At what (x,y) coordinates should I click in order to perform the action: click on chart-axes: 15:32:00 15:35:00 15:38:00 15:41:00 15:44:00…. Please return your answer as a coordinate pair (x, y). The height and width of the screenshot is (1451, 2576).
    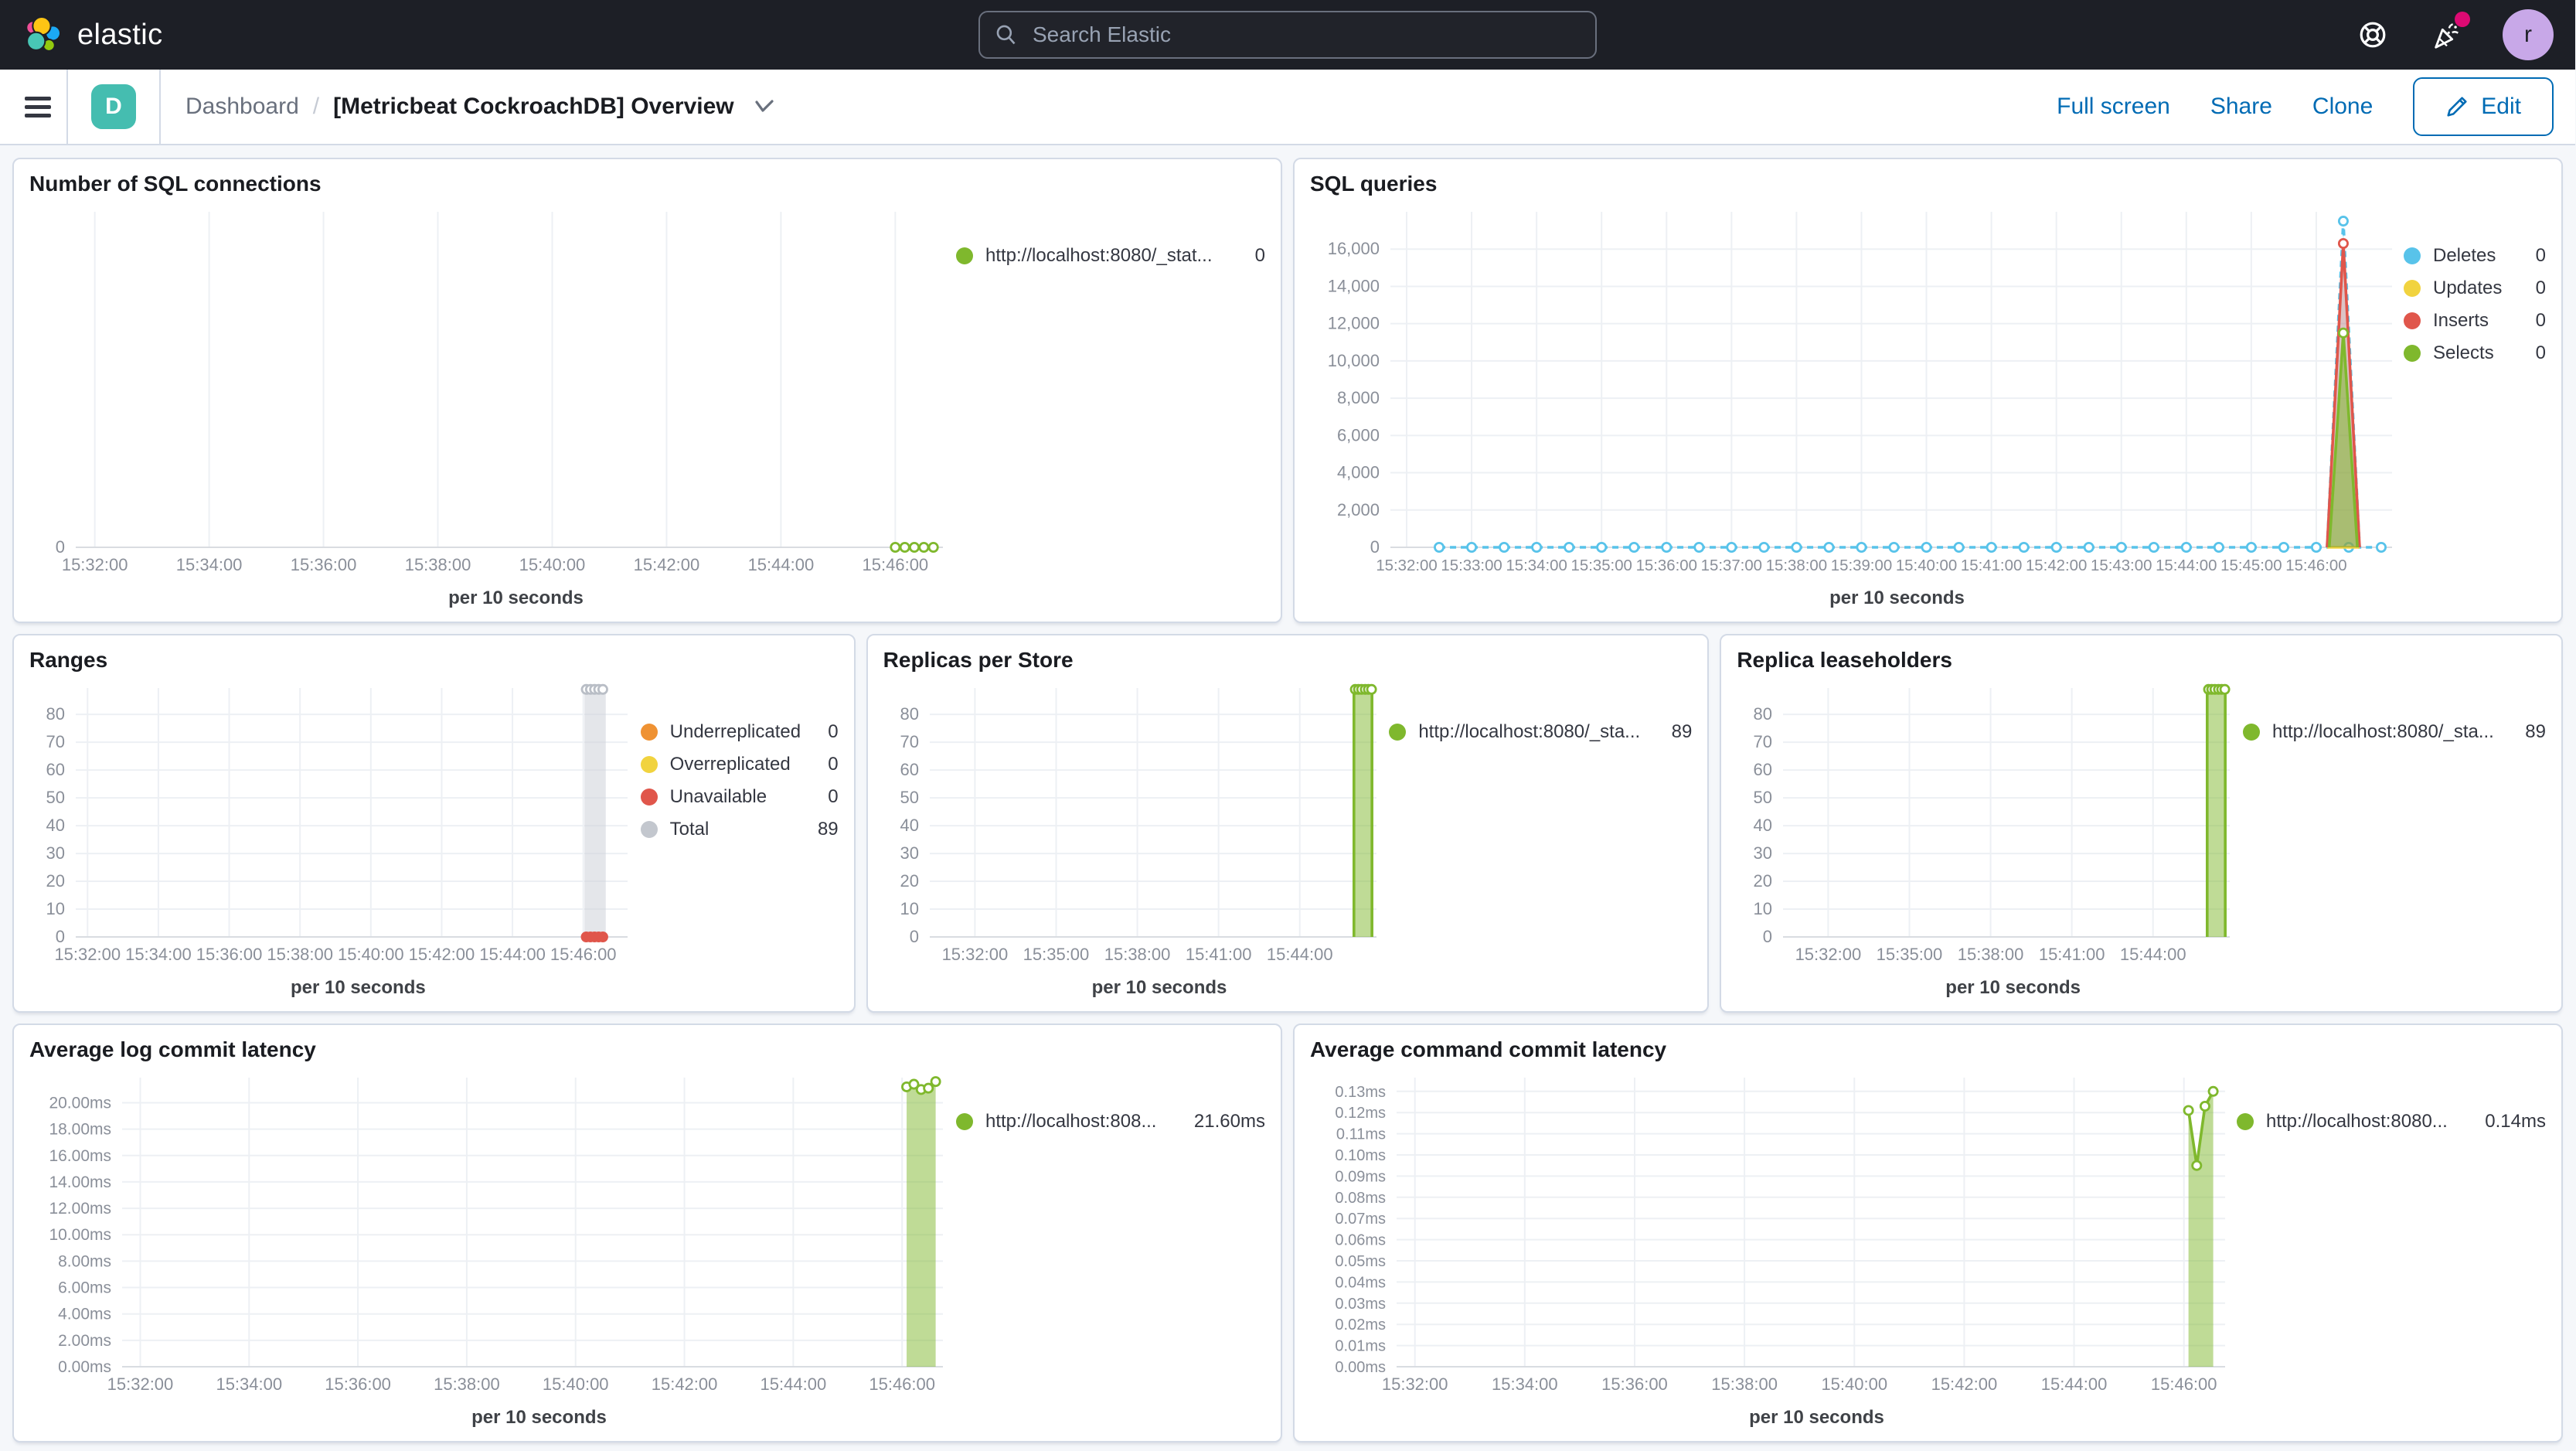
    Looking at the image, I should click on (1138, 826).